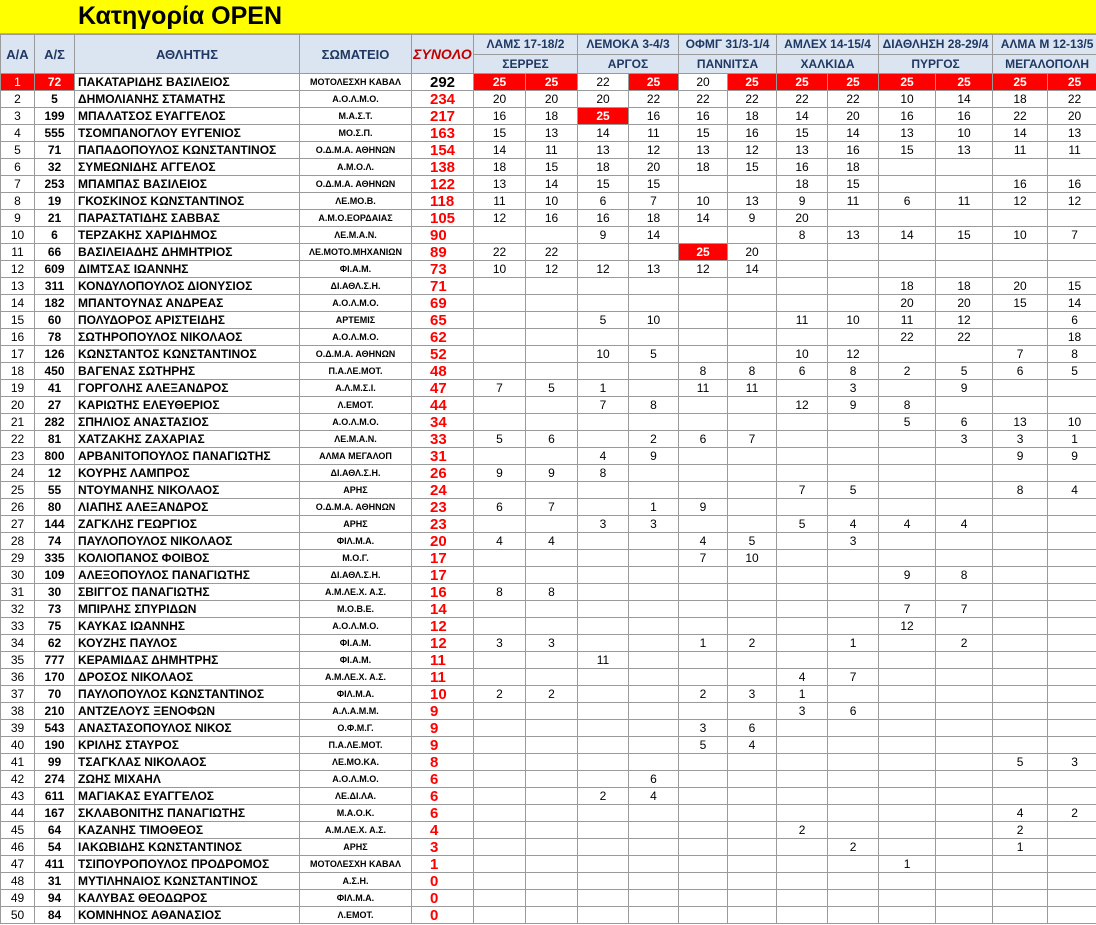 The image size is (1096, 925). Describe the element at coordinates (17, 269) in the screenshot. I see `row-index: 12` at that location.